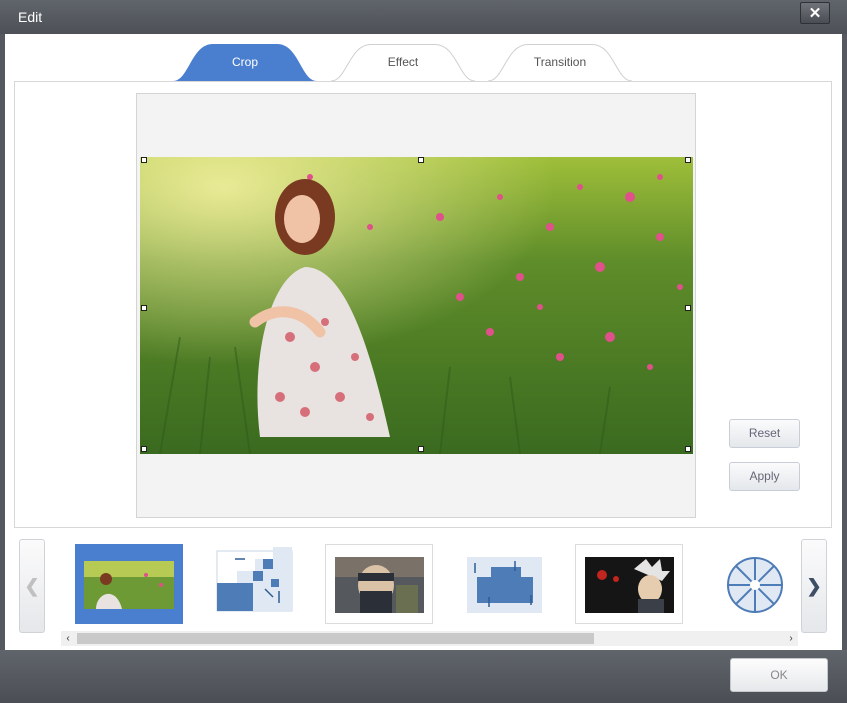 The image size is (847, 703). Describe the element at coordinates (379, 584) in the screenshot. I see `thumbnail-photo-anime-ninja` at that location.